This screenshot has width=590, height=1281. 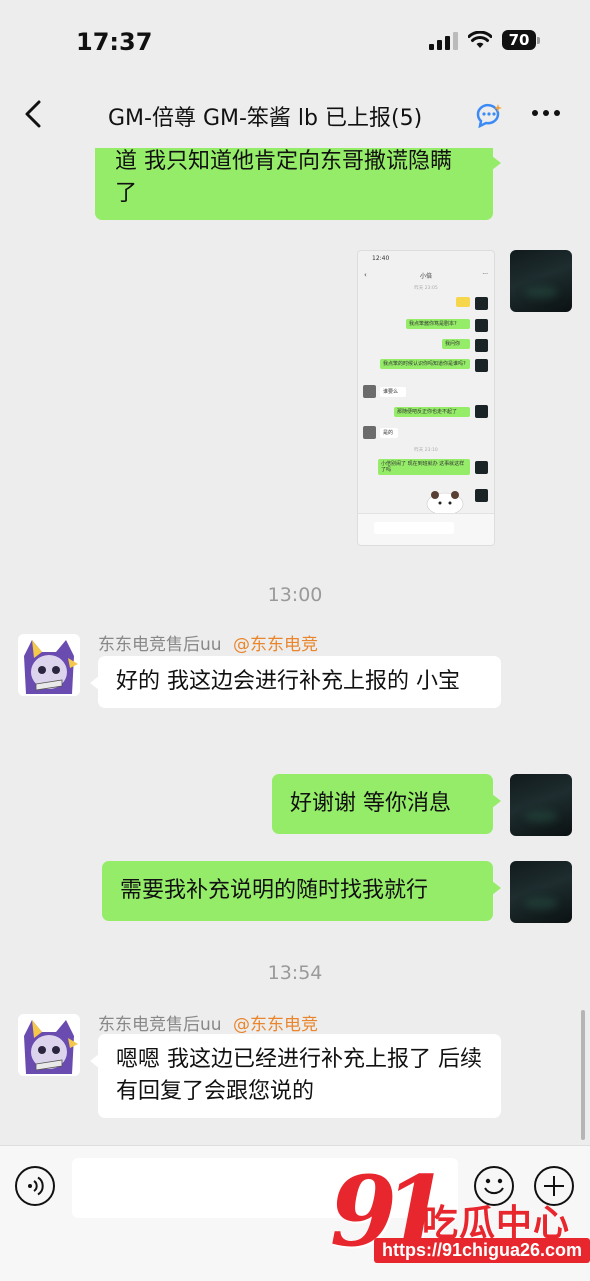 I want to click on wifi-icon, so click(x=480, y=39).